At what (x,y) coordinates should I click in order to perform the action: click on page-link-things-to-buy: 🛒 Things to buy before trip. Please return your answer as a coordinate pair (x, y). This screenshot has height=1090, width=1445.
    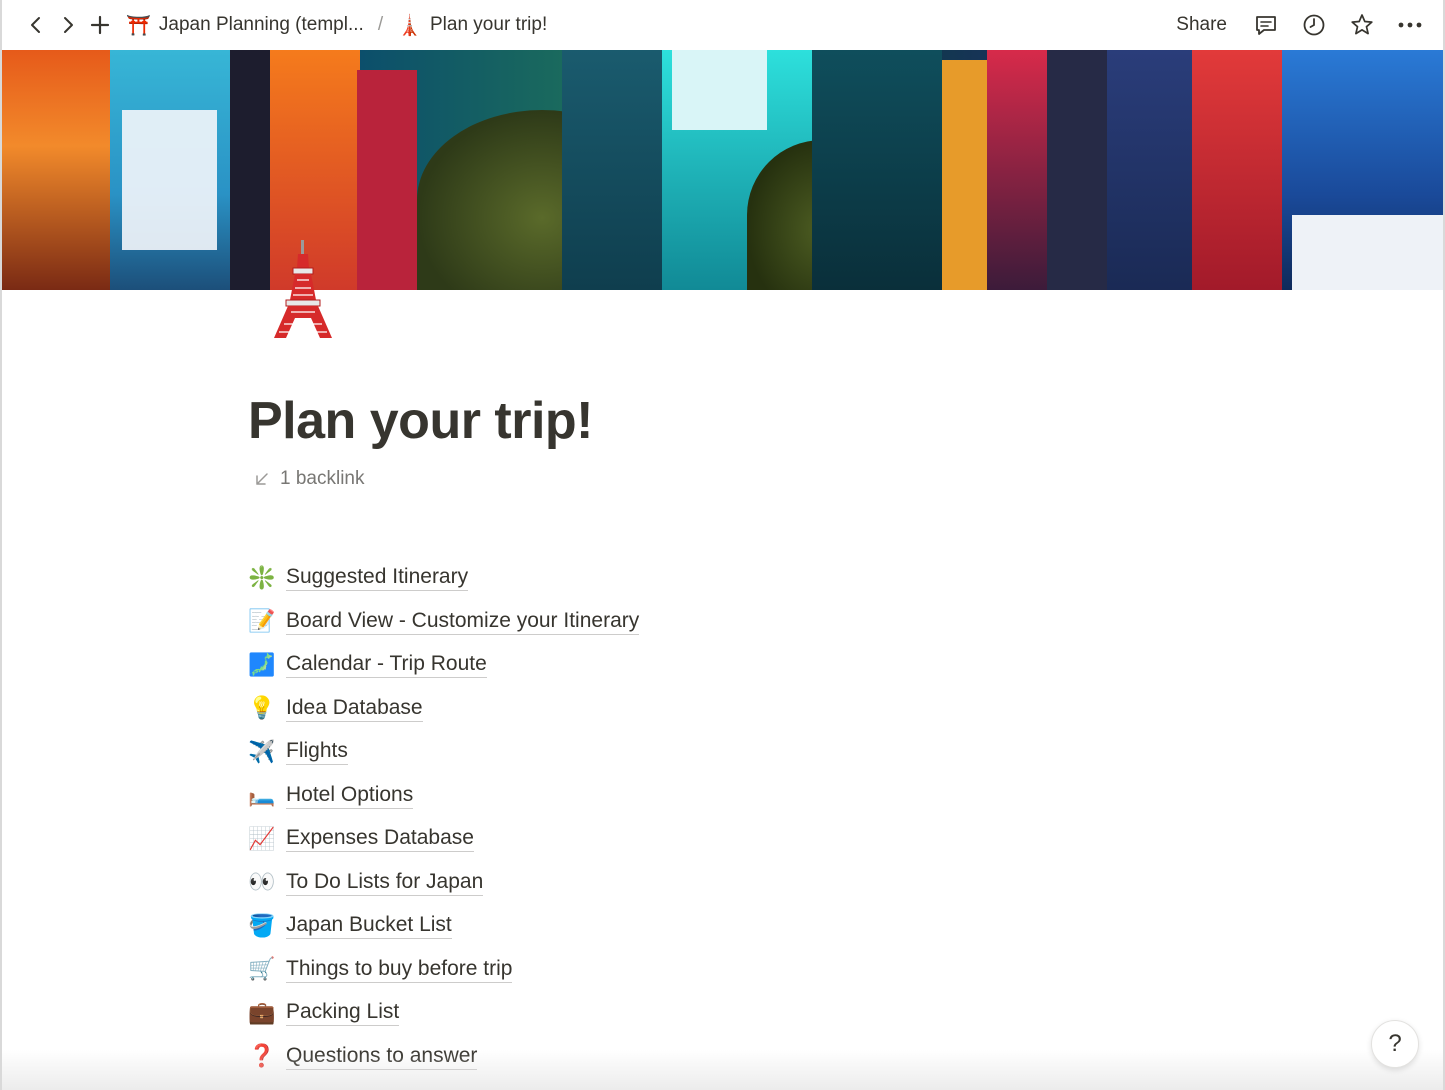
    Looking at the image, I should click on (443, 970).